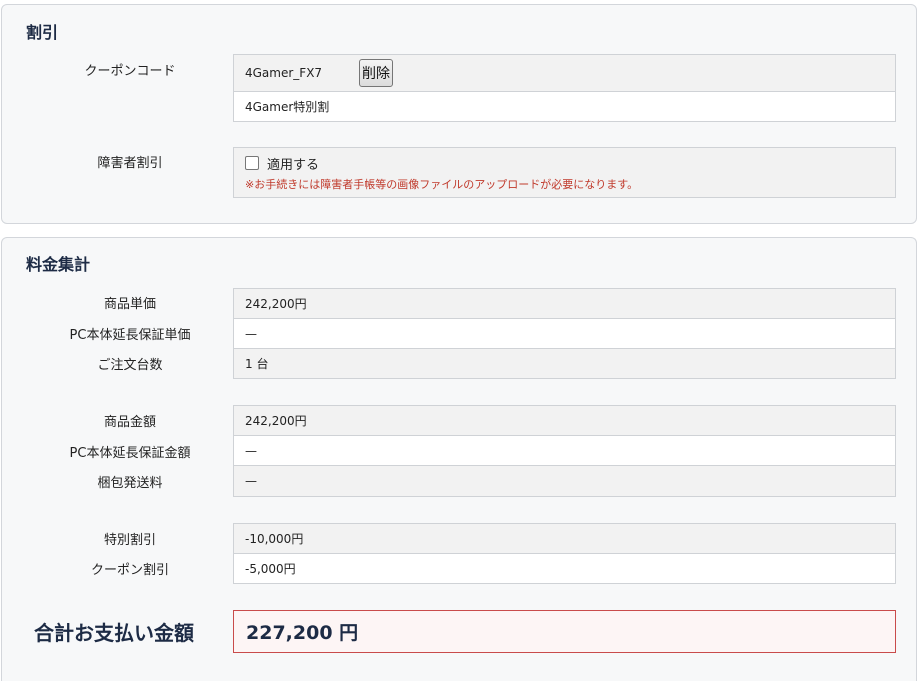 Image resolution: width=918 pixels, height=681 pixels. What do you see at coordinates (129, 540) in the screenshot?
I see `summary-label: 特別割引` at bounding box center [129, 540].